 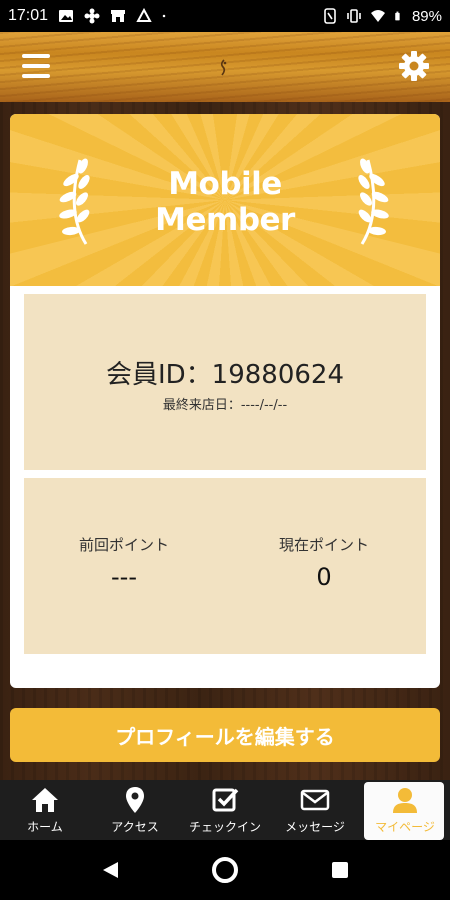 I want to click on wifi-icon, so click(x=377, y=16).